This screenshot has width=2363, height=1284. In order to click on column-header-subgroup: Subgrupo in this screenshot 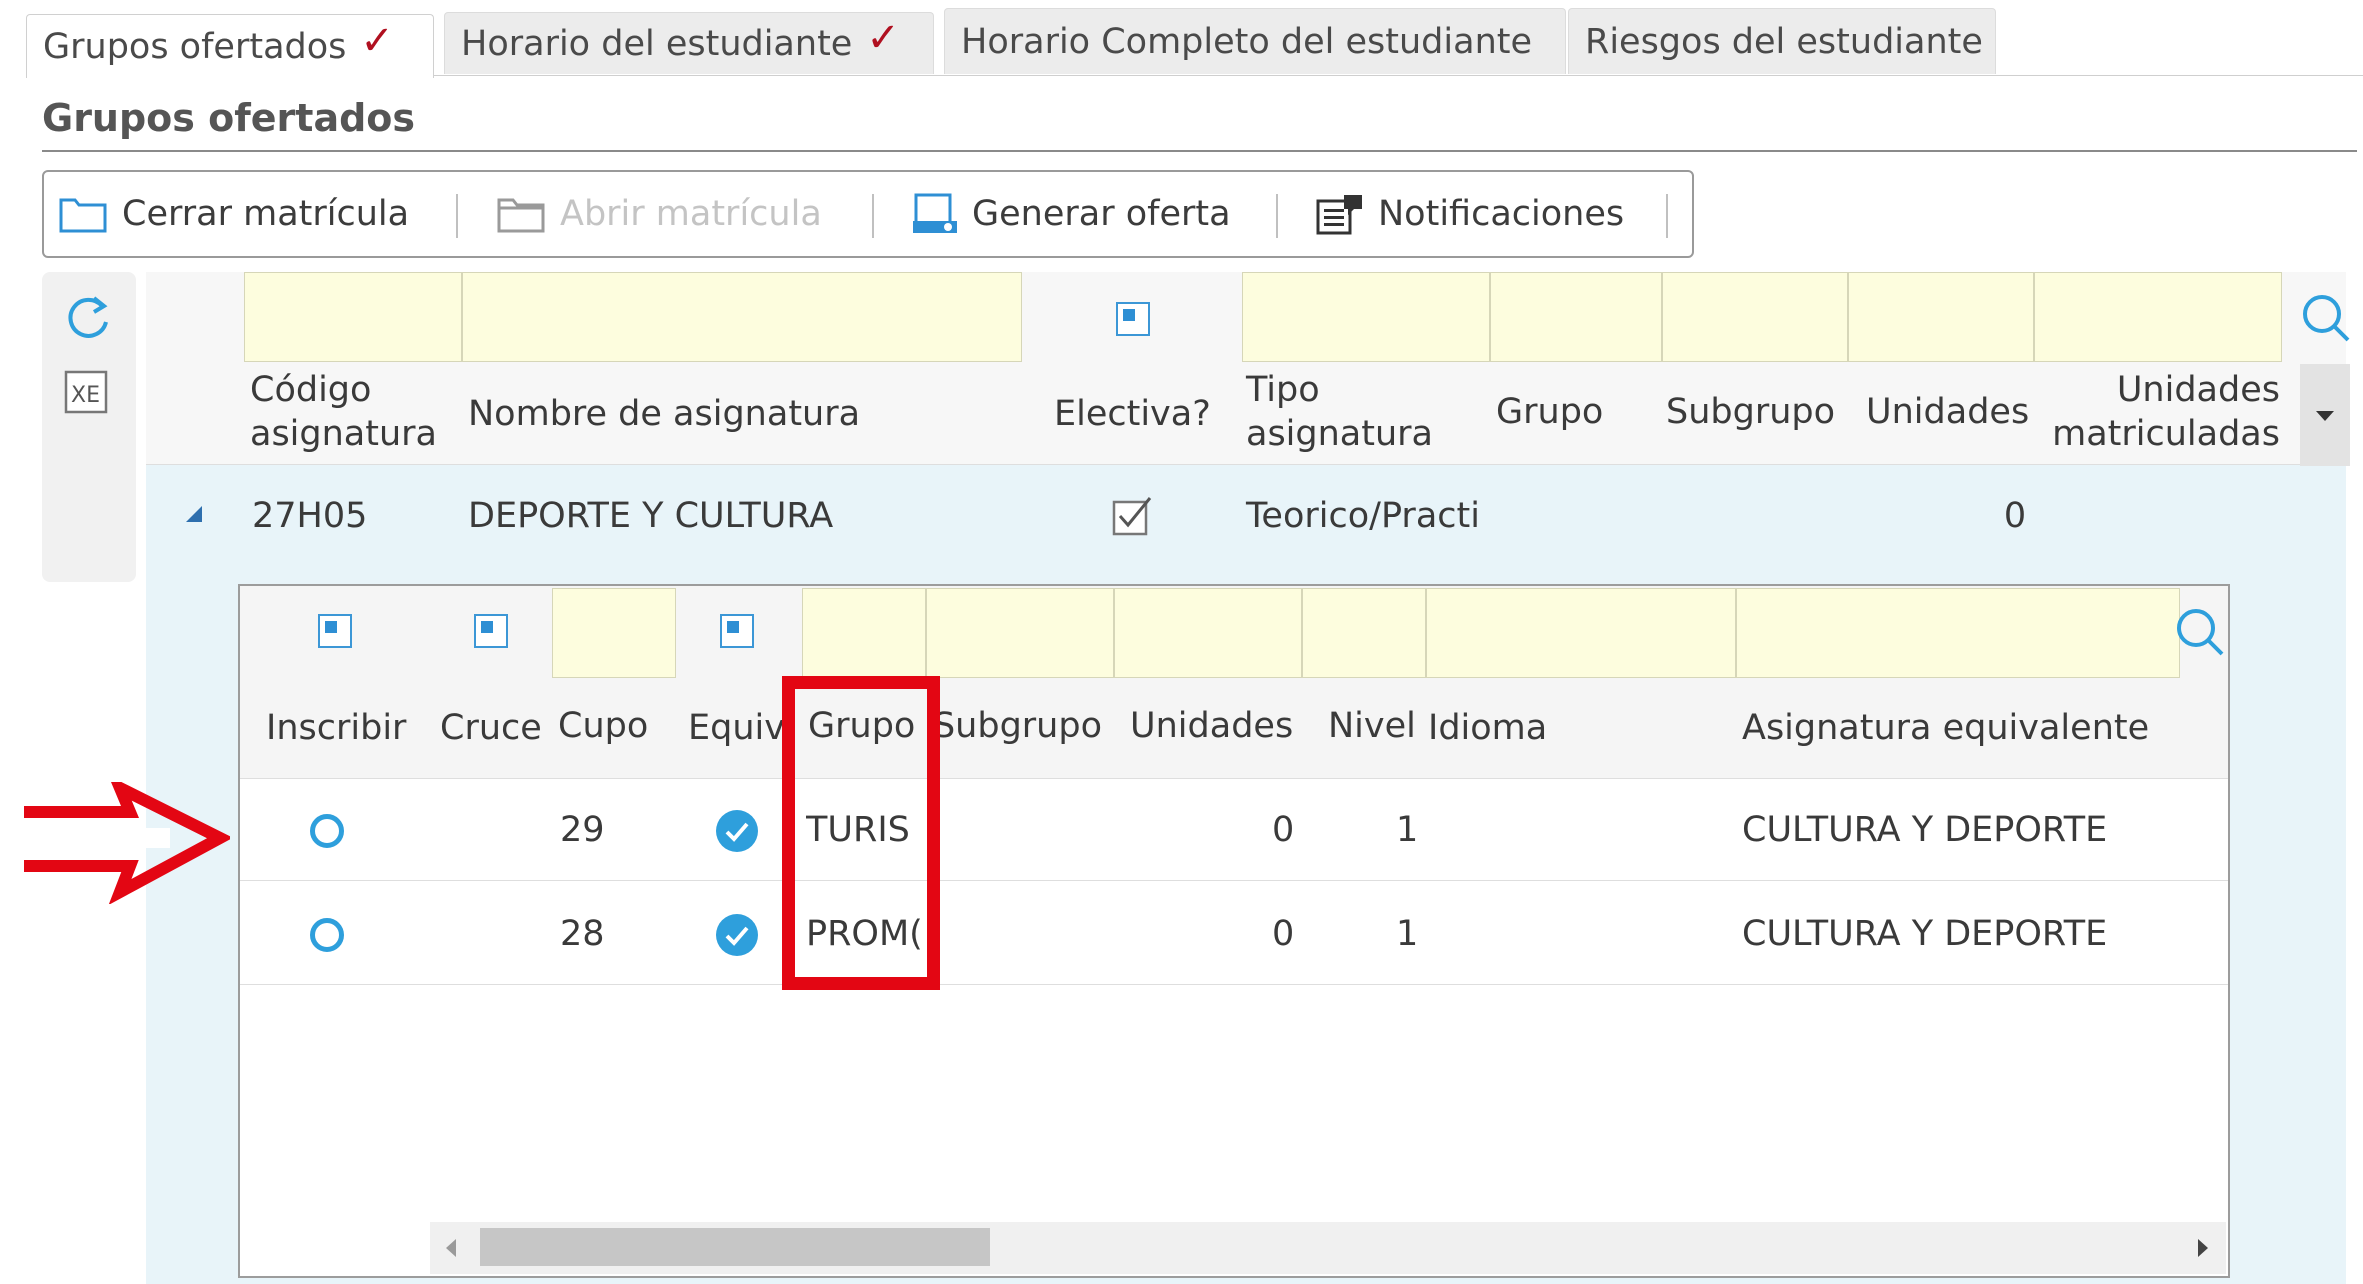, I will do `click(1750, 412)`.